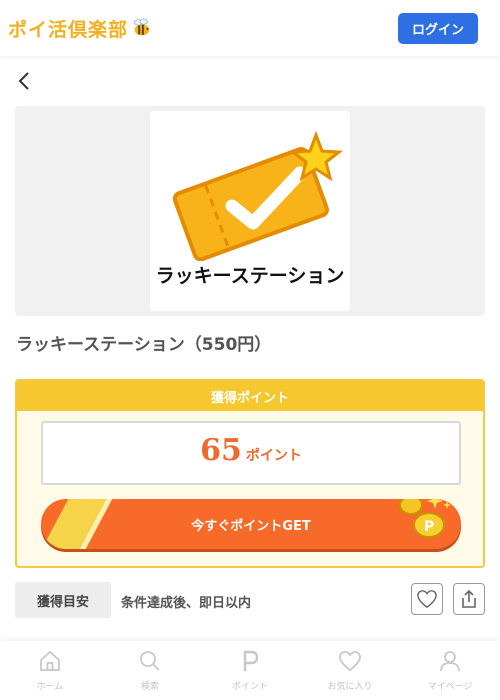  What do you see at coordinates (221, 450) in the screenshot?
I see `points-value: 65` at bounding box center [221, 450].